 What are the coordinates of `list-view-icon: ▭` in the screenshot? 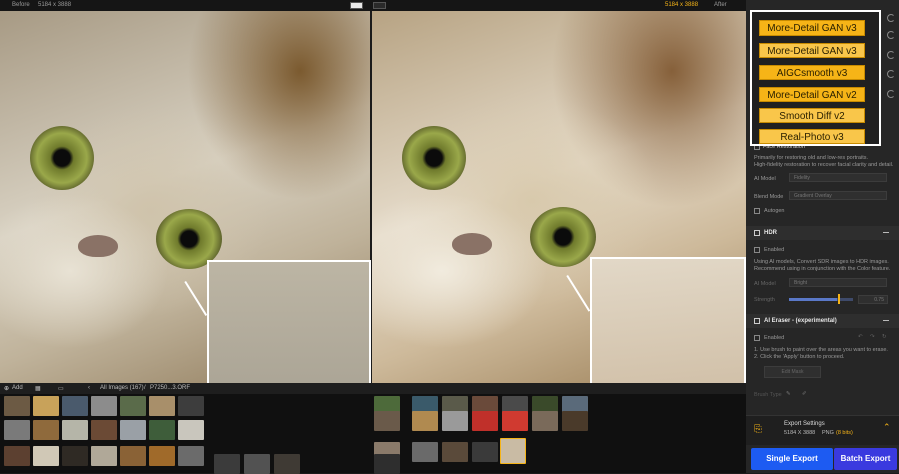 It's located at (61, 388).